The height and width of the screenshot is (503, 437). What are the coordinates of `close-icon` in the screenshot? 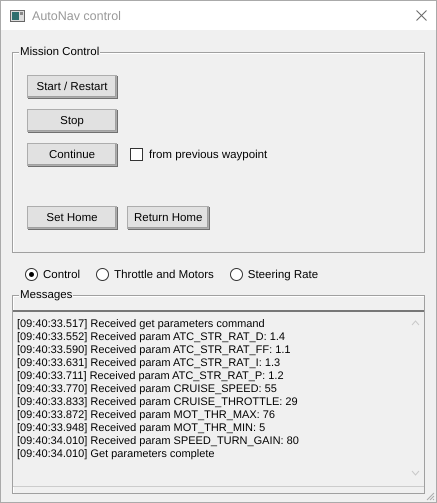 It's located at (421, 15).